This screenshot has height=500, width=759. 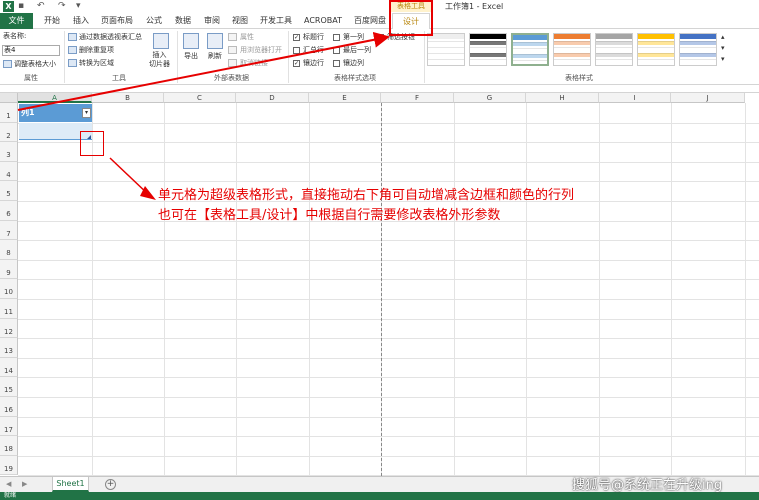 I want to click on banded-rows-checkbox: ✓, so click(x=296, y=63).